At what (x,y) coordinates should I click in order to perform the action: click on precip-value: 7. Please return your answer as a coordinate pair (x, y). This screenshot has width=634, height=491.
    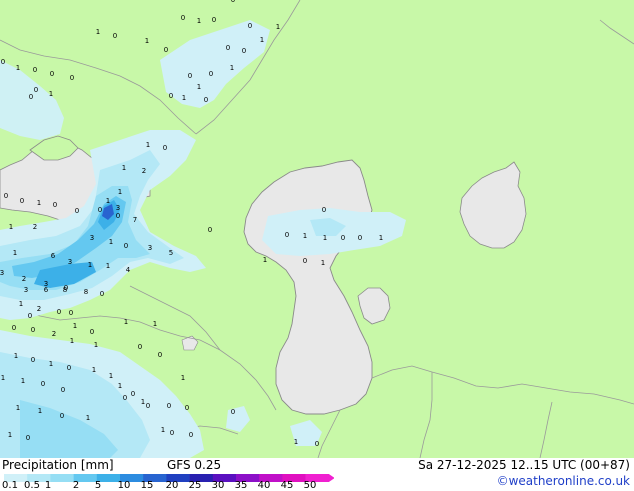
    Looking at the image, I should click on (135, 220).